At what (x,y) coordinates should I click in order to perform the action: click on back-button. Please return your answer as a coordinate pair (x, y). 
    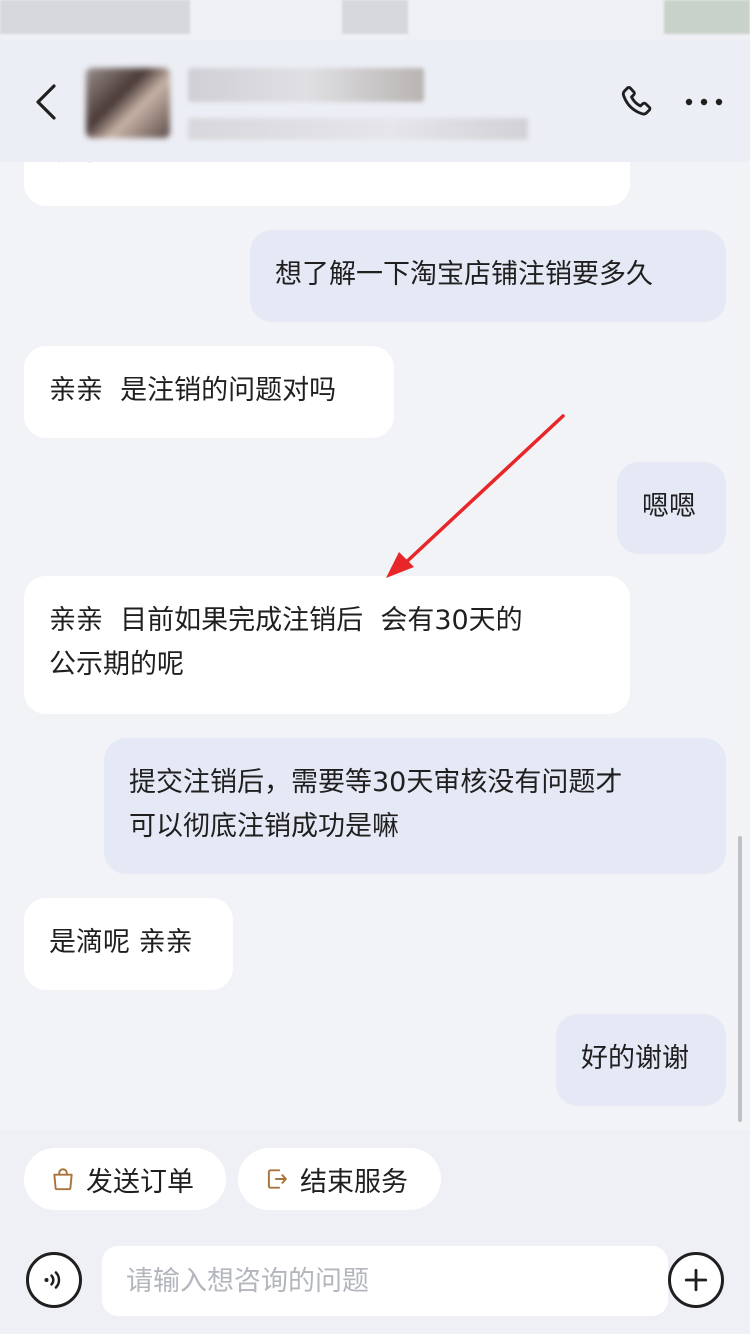
    Looking at the image, I should click on (46, 102).